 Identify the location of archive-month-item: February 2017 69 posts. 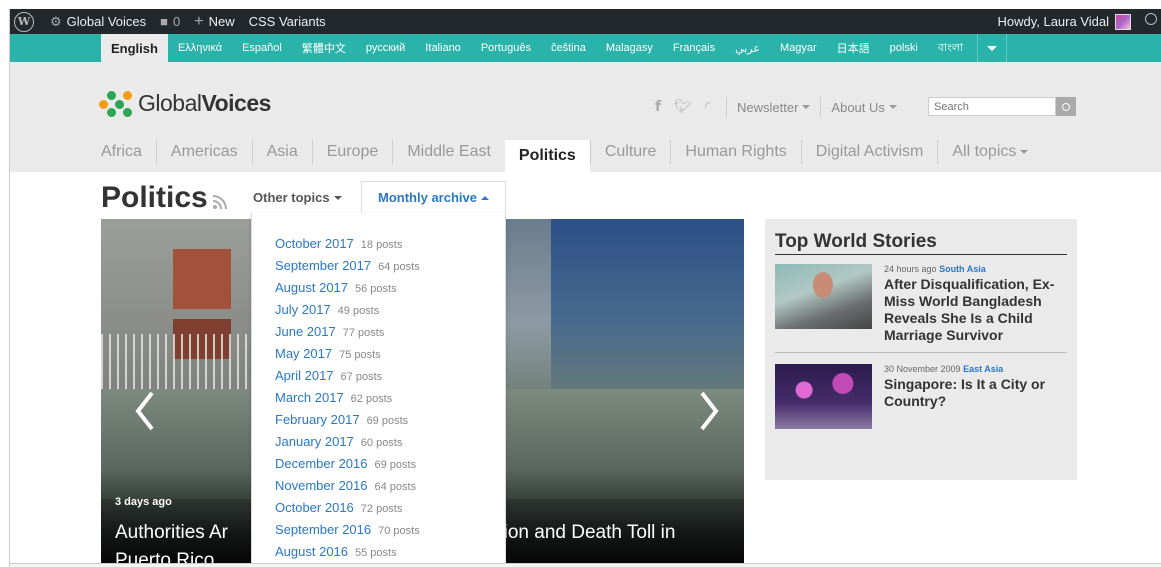
(390, 423).